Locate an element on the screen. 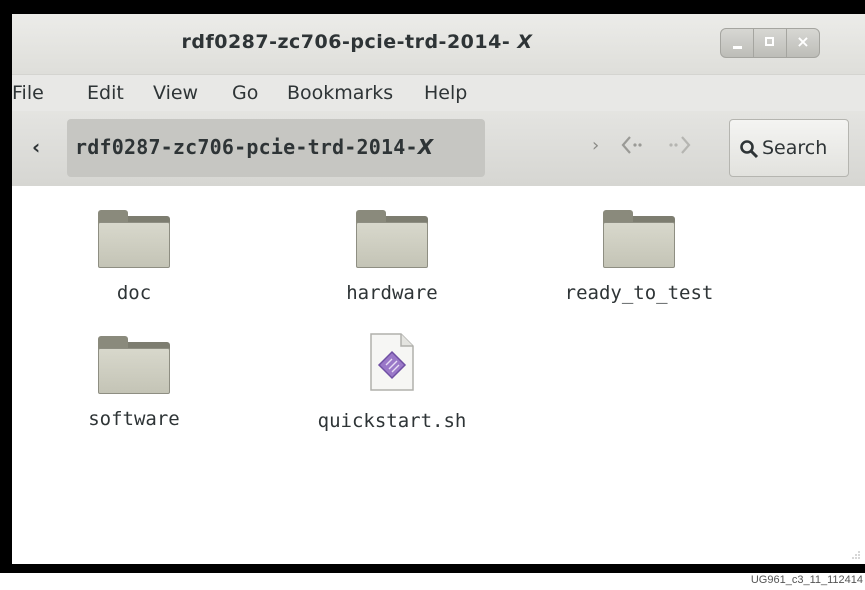 This screenshot has width=865, height=590. search-label: Search is located at coordinates (795, 148).